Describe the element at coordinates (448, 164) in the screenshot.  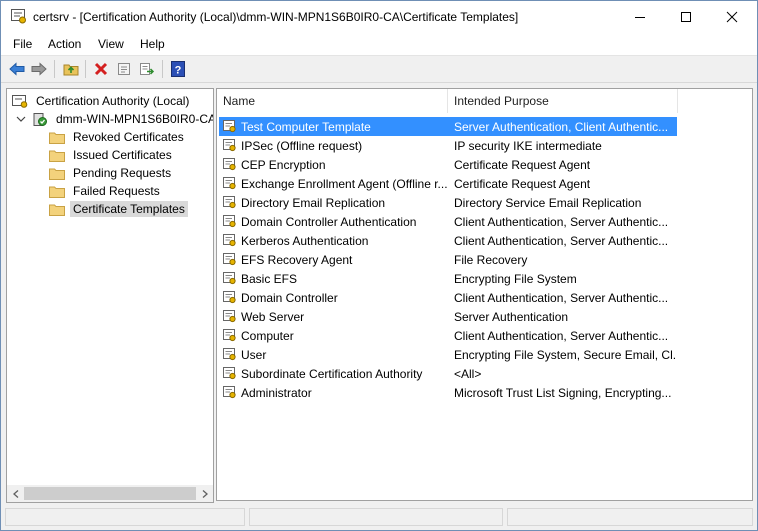
I see `table-row: CEP Encryption Certificate Request Agent` at that location.